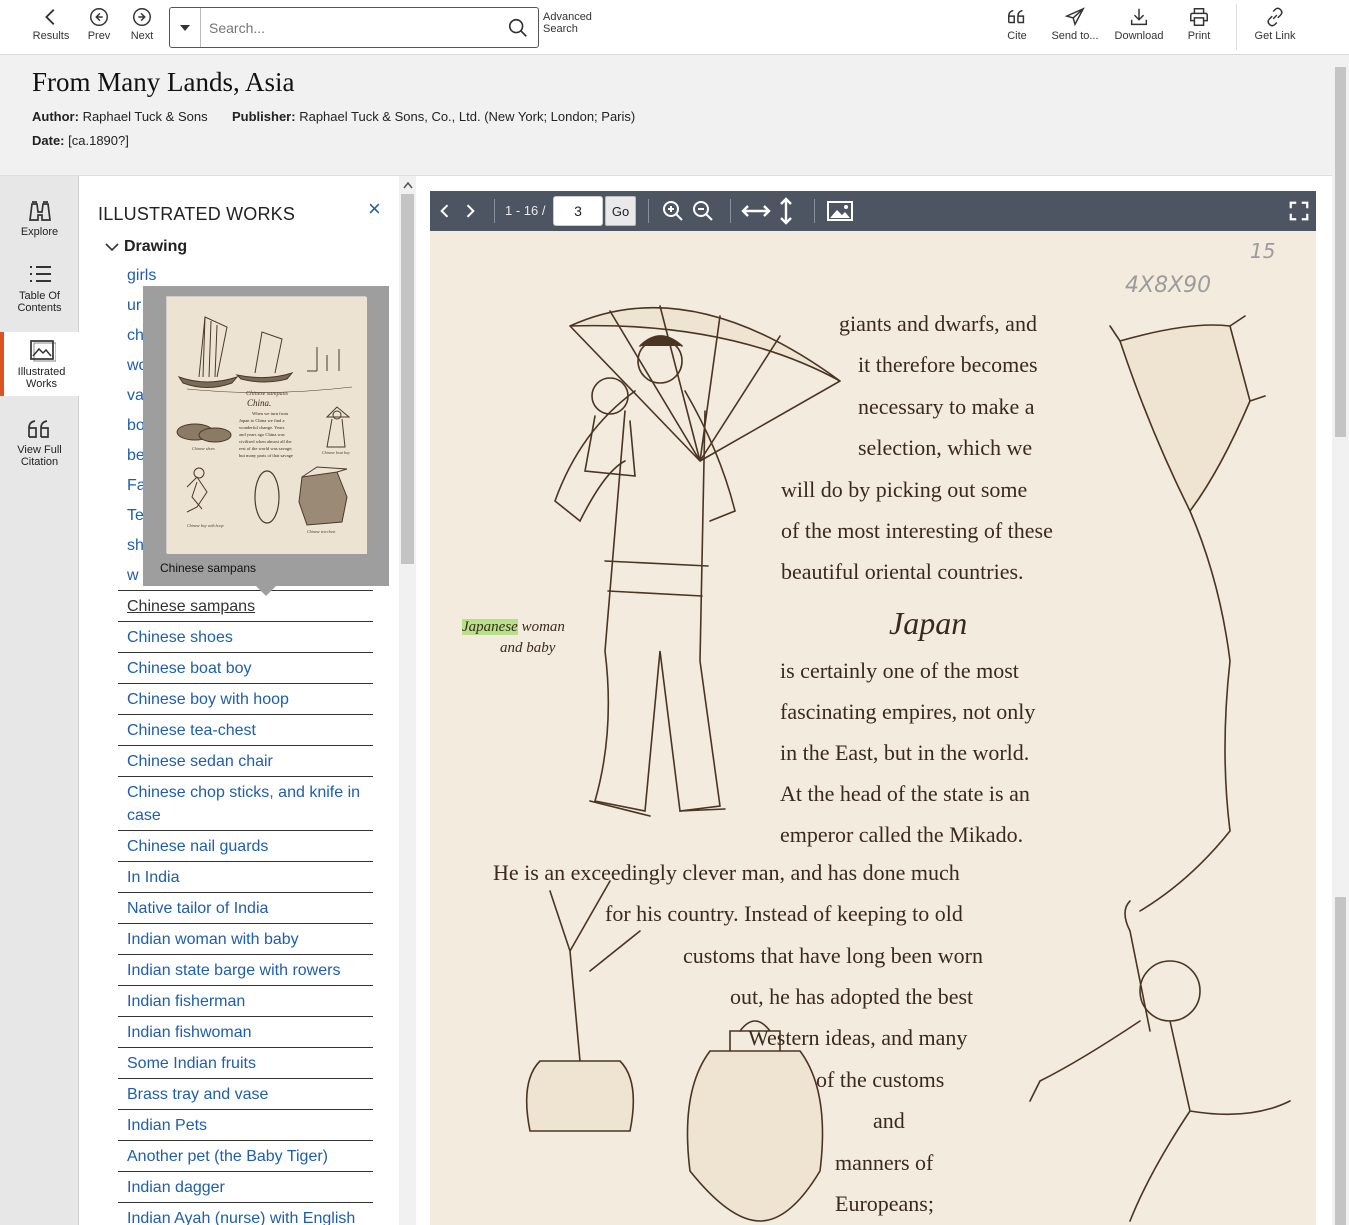 Image resolution: width=1349 pixels, height=1225 pixels. What do you see at coordinates (40, 274) in the screenshot?
I see `list-icon` at bounding box center [40, 274].